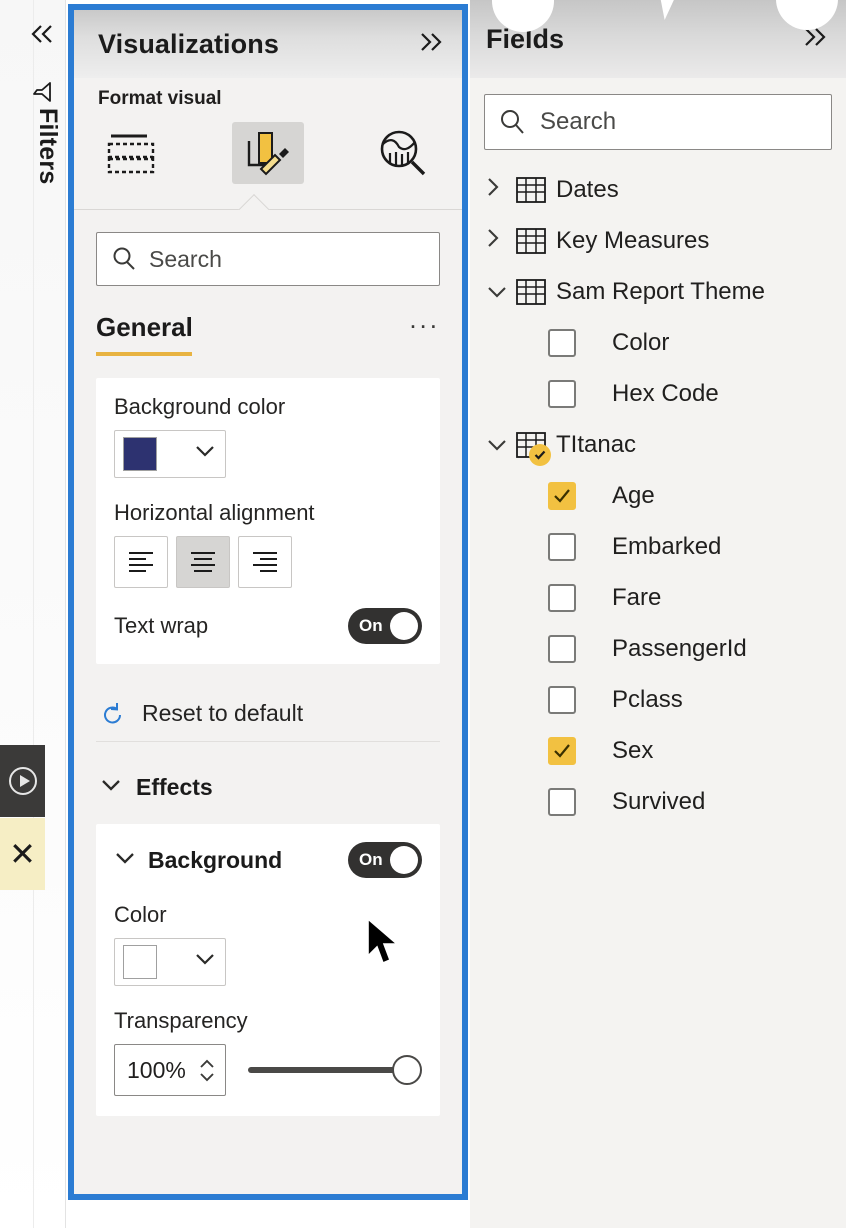  I want to click on fields-table-label: Sam Report Theme, so click(660, 291).